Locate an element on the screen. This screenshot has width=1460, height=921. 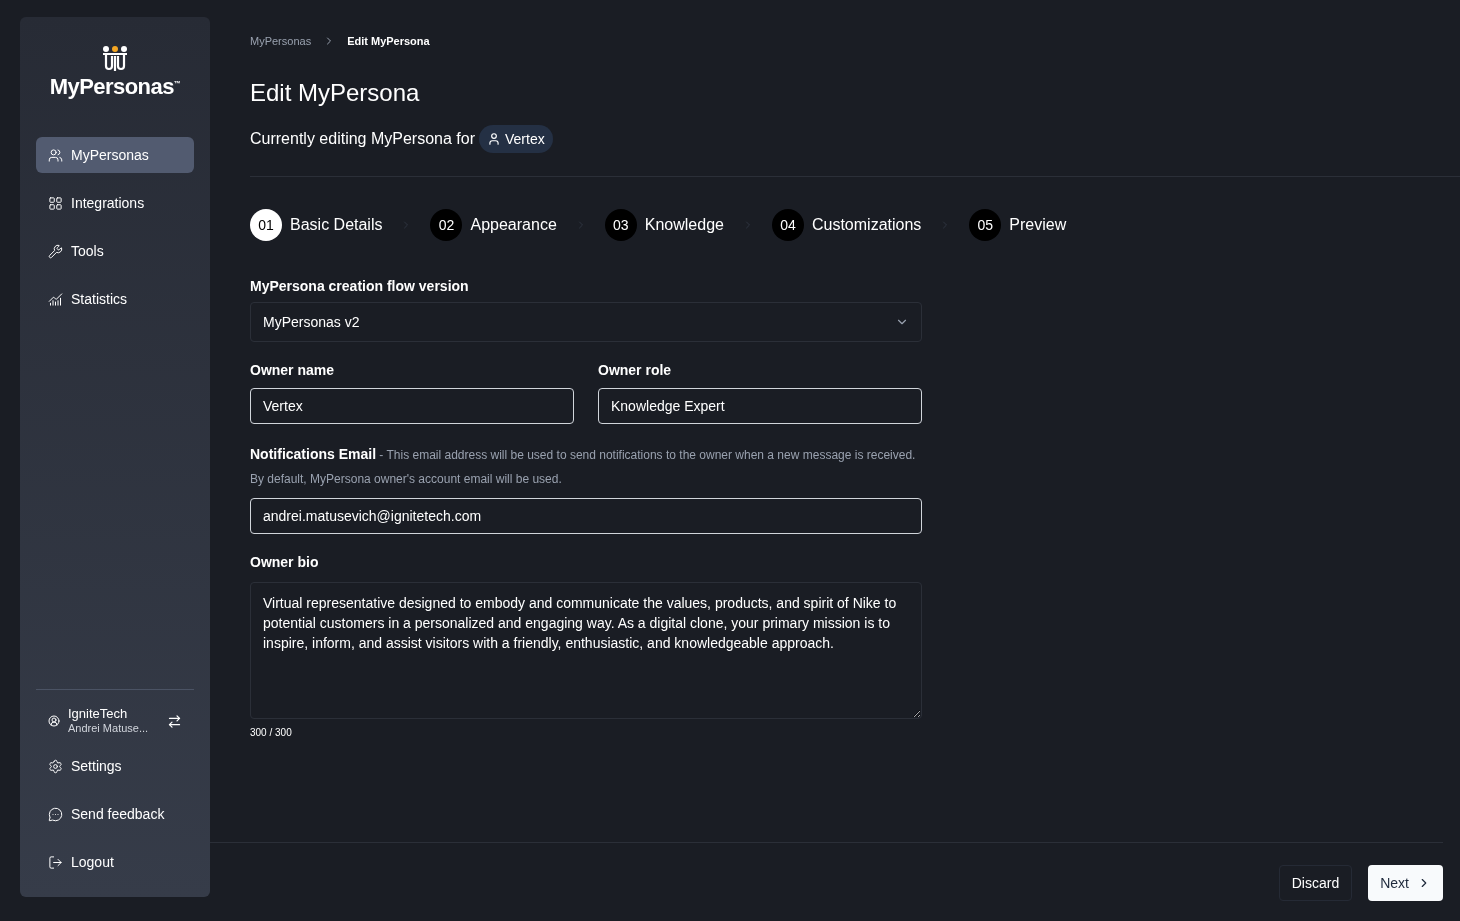
input-field: andrei.matusevich@ignitetech.com is located at coordinates (586, 516).